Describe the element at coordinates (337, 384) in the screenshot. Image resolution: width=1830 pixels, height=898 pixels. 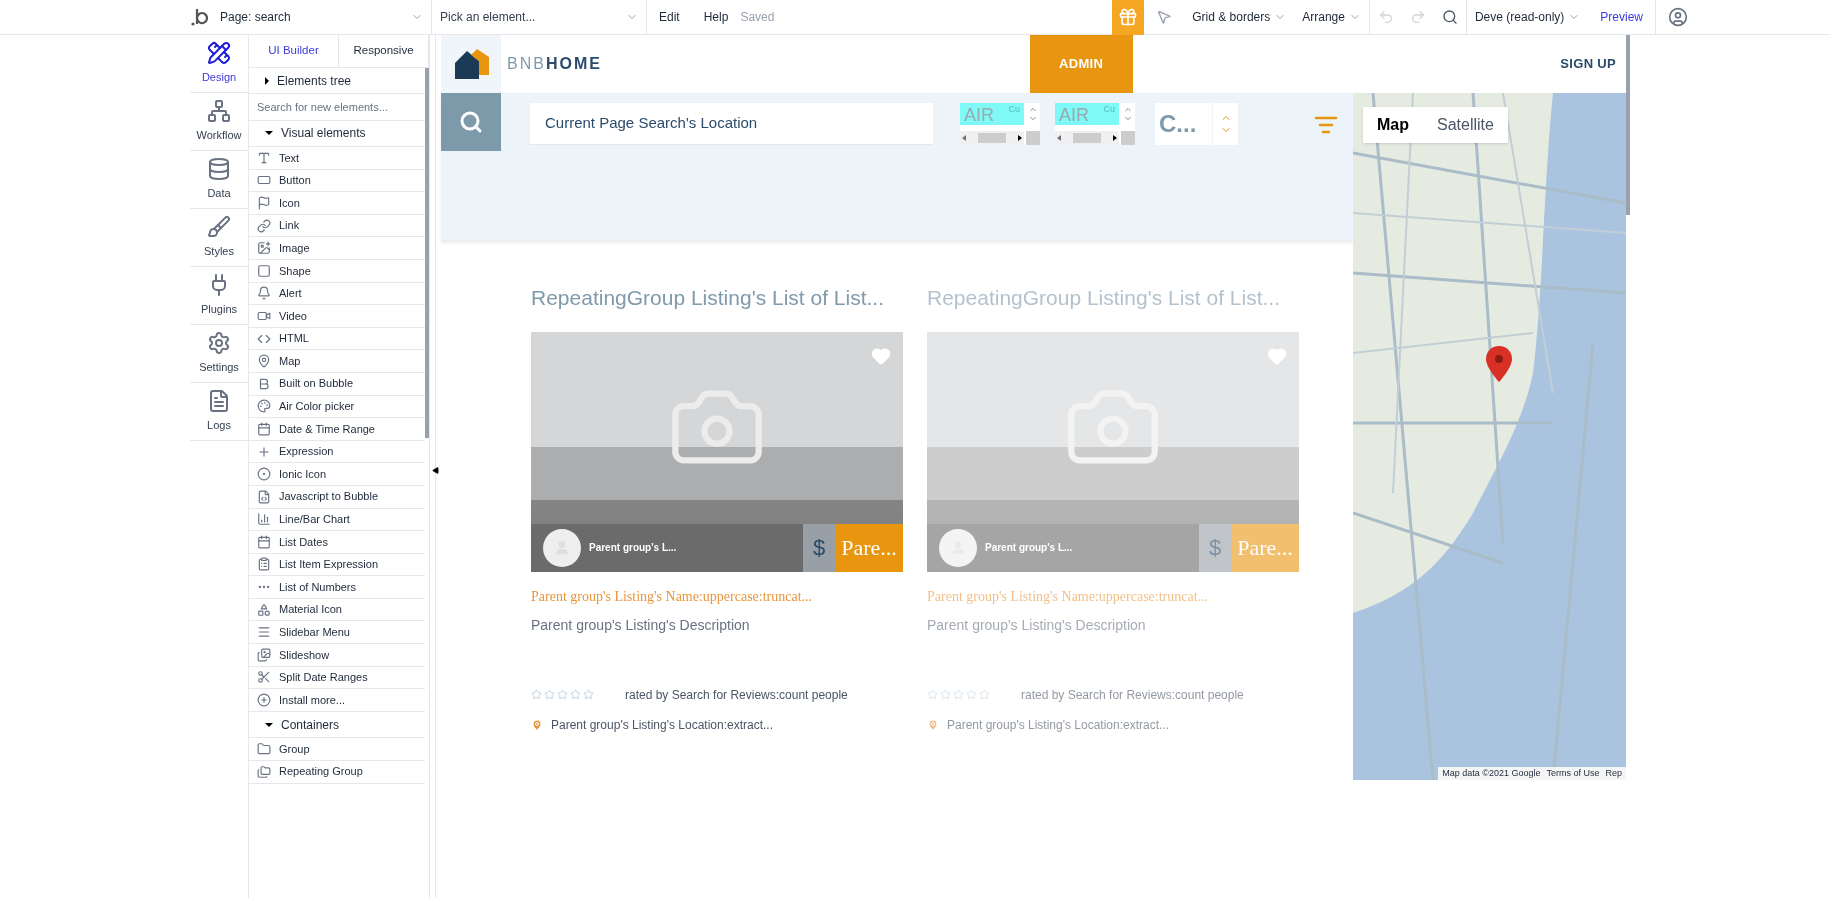
I see `element-item: Built on Bubble` at that location.